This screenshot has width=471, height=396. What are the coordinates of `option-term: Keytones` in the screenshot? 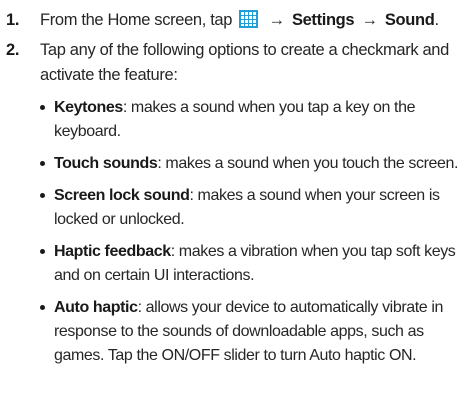 It's located at (88, 107).